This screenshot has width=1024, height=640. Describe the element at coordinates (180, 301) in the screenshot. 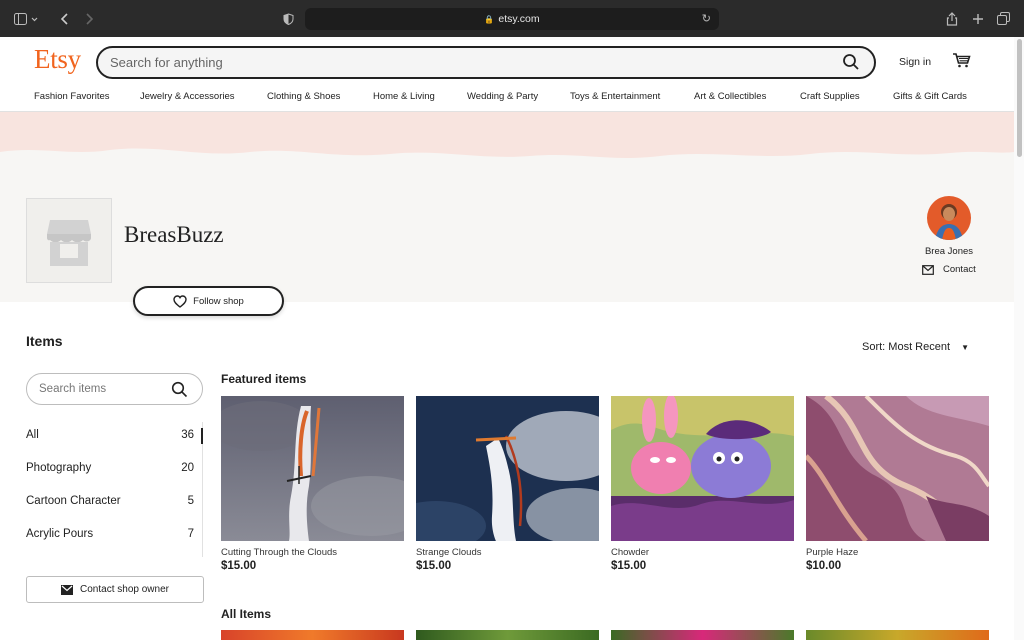

I see `heart-icon` at that location.